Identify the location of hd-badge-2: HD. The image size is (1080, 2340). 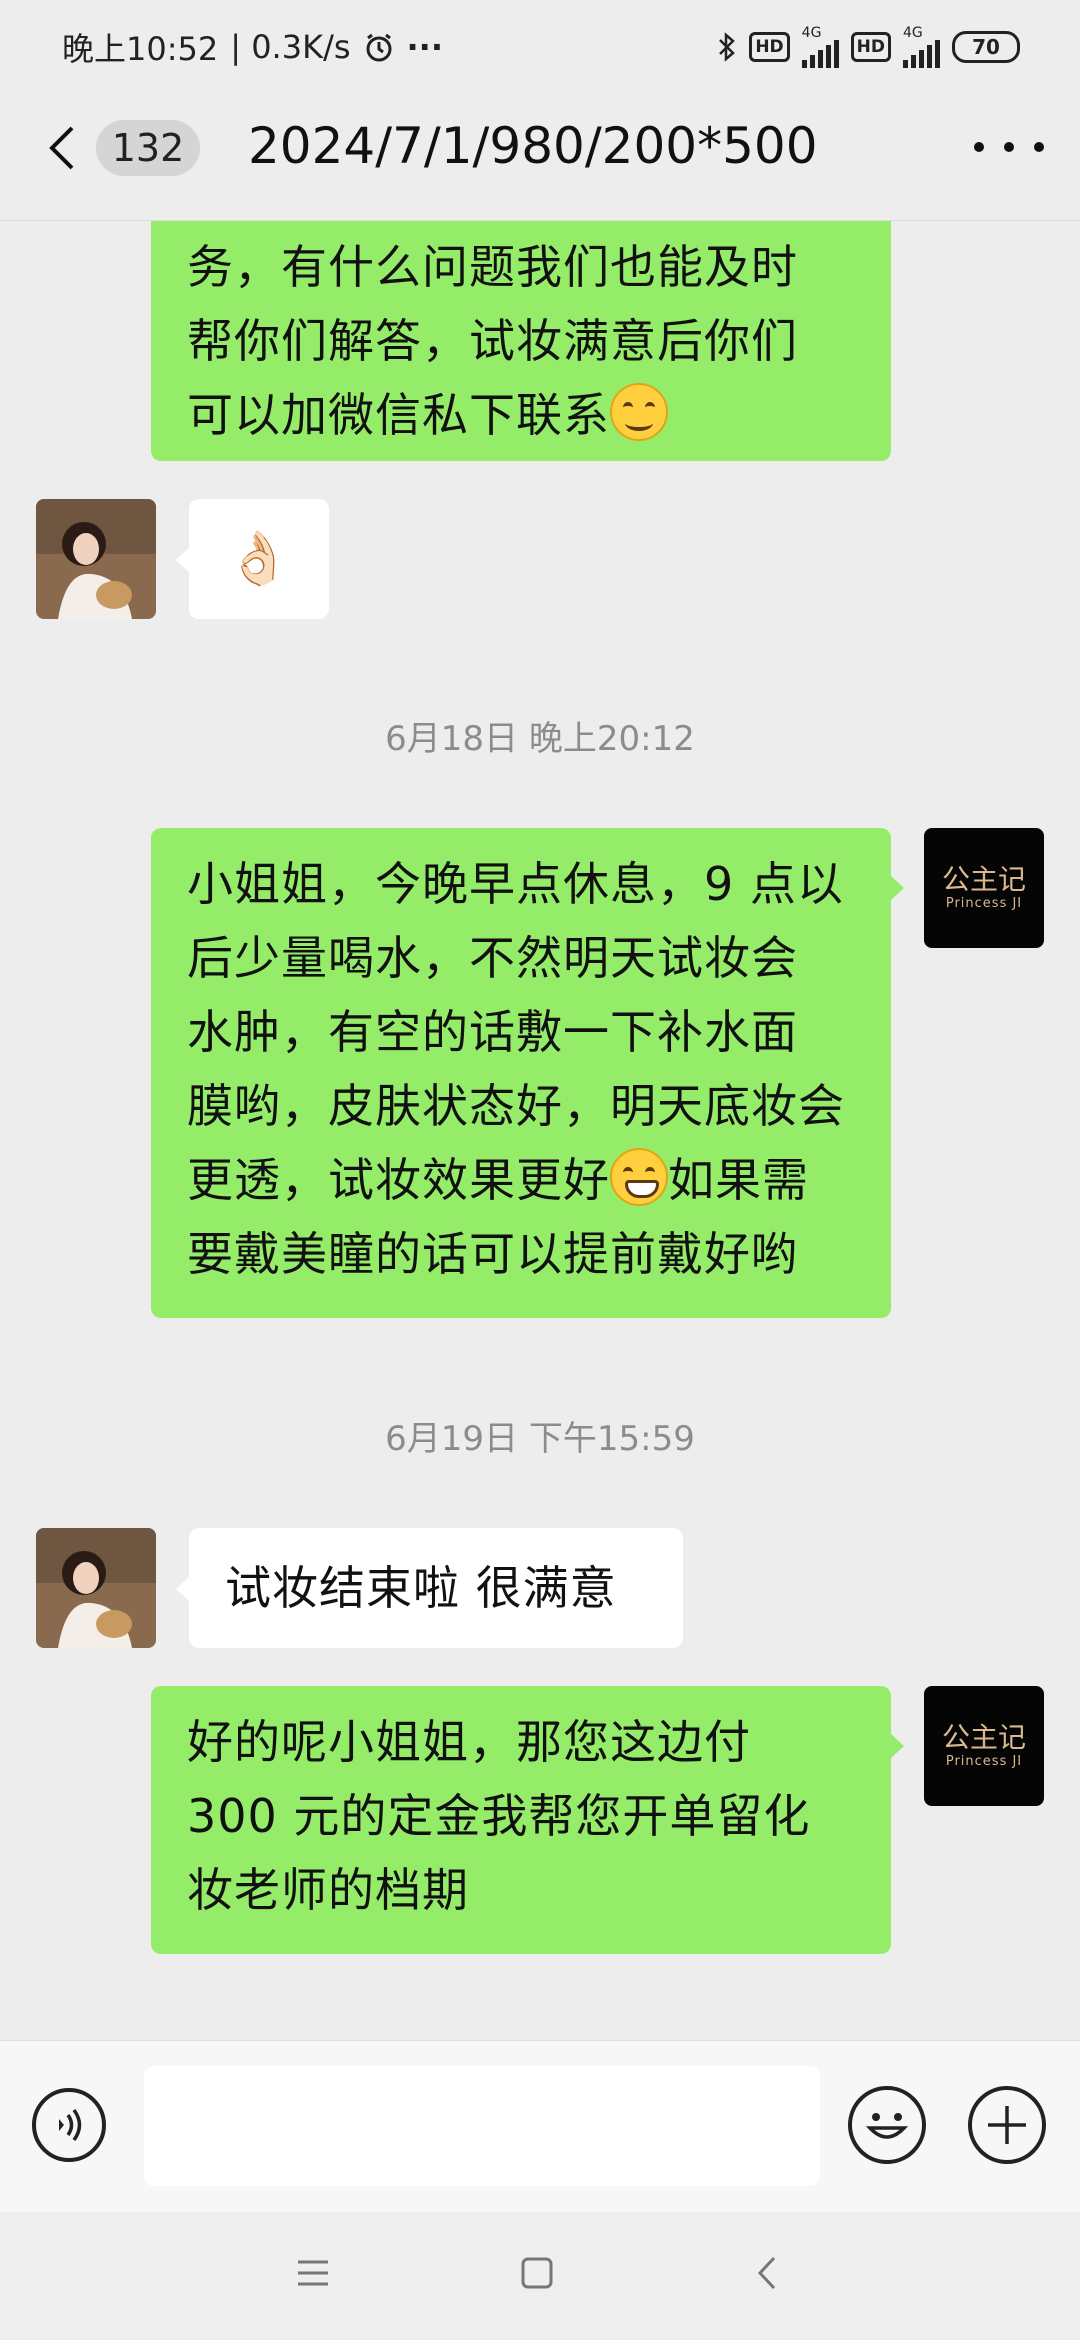
(870, 47).